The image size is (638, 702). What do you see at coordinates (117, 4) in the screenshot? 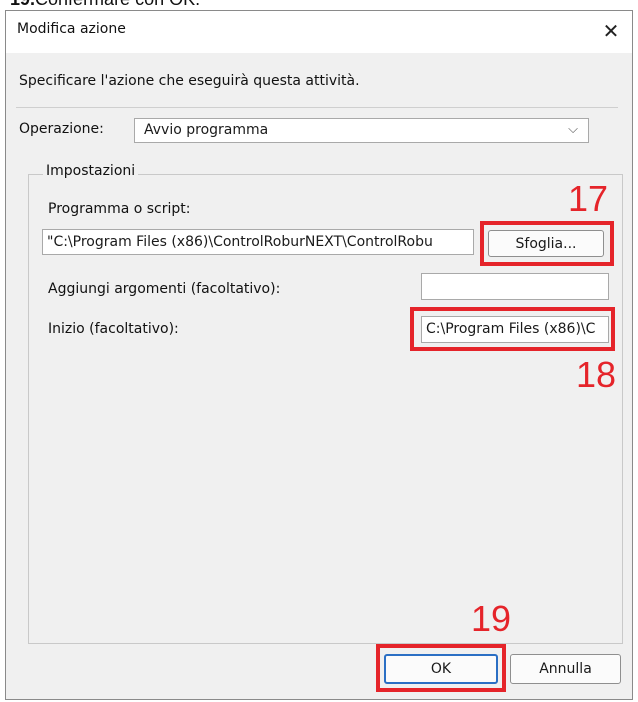
I see `doc-caption-text: Confermare con OK.` at bounding box center [117, 4].